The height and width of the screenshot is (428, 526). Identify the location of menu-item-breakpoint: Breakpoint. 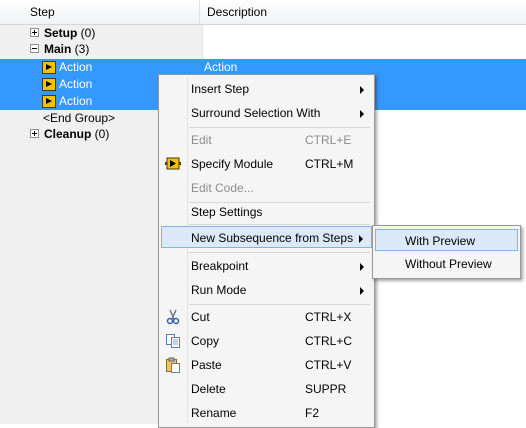
(266, 266).